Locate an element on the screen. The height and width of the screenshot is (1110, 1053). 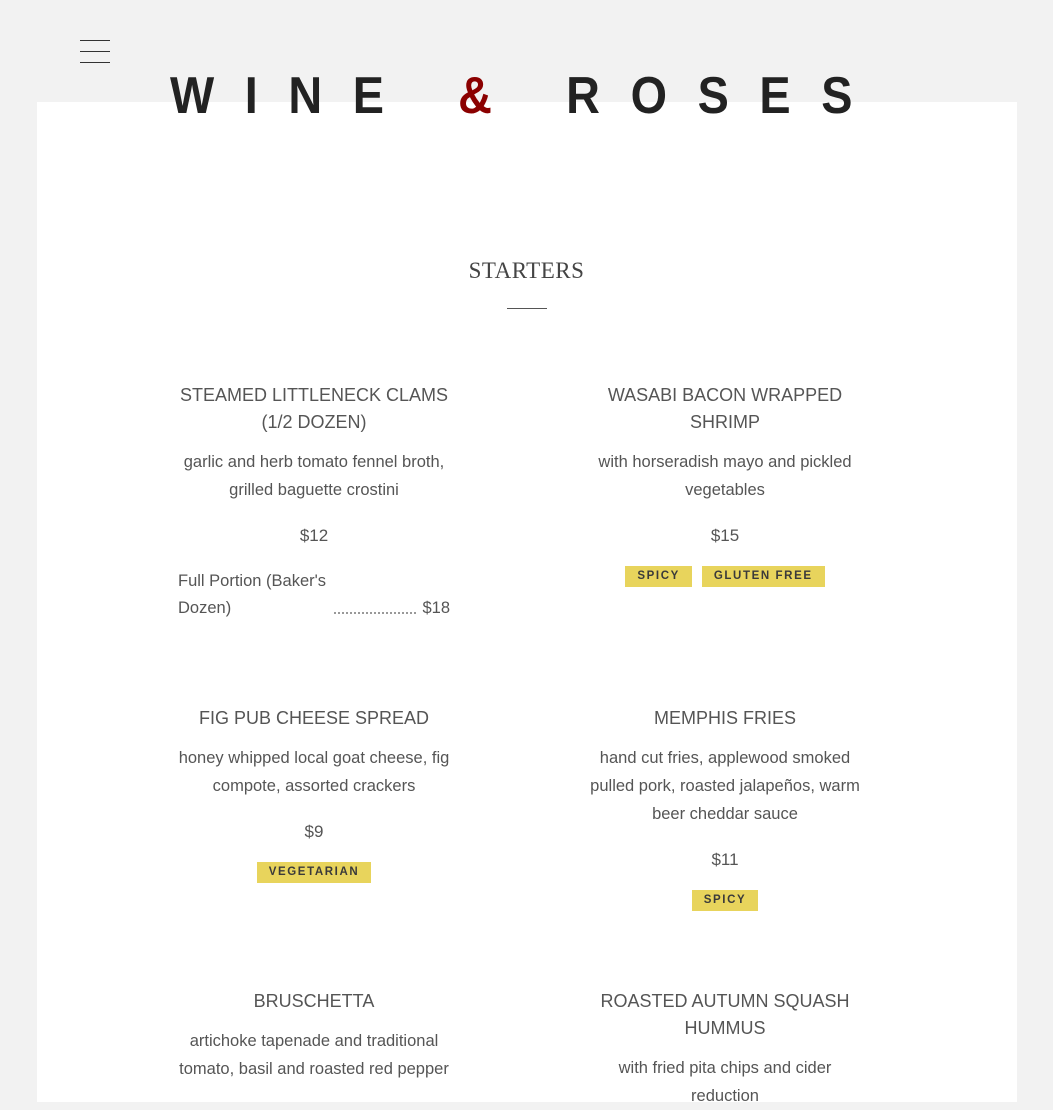
item-name: ROASTED AUTUMN SQUASH HUMMUS is located at coordinates (725, 1014).